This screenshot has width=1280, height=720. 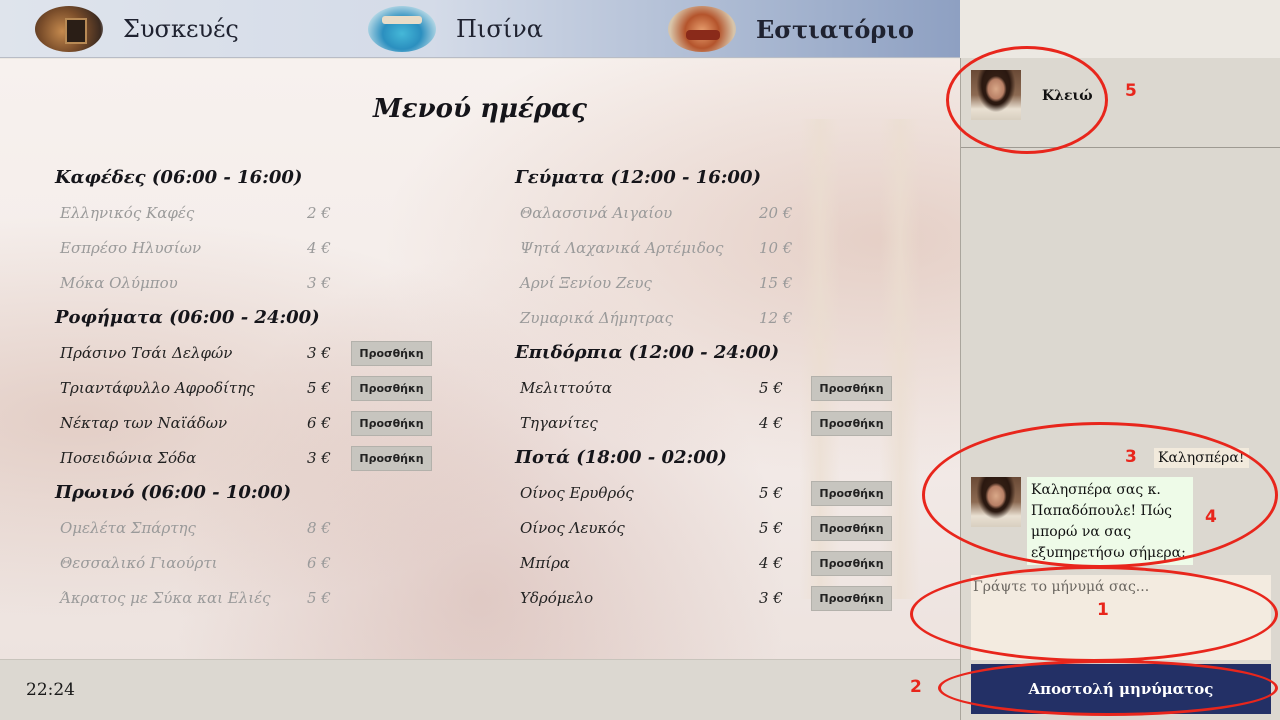 I want to click on menu-item-price: 12 €, so click(x=776, y=318).